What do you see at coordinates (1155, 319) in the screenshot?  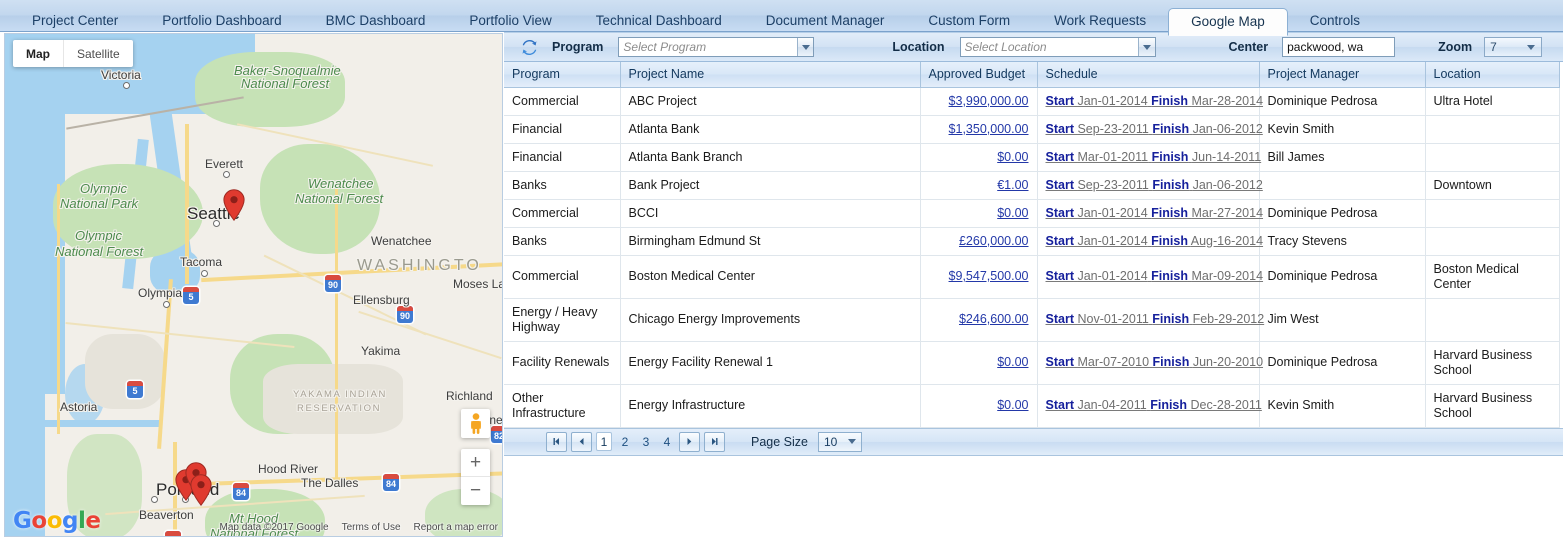 I see `schedule-link: Start Nov-01-2011 Finish Feb-29-2012` at bounding box center [1155, 319].